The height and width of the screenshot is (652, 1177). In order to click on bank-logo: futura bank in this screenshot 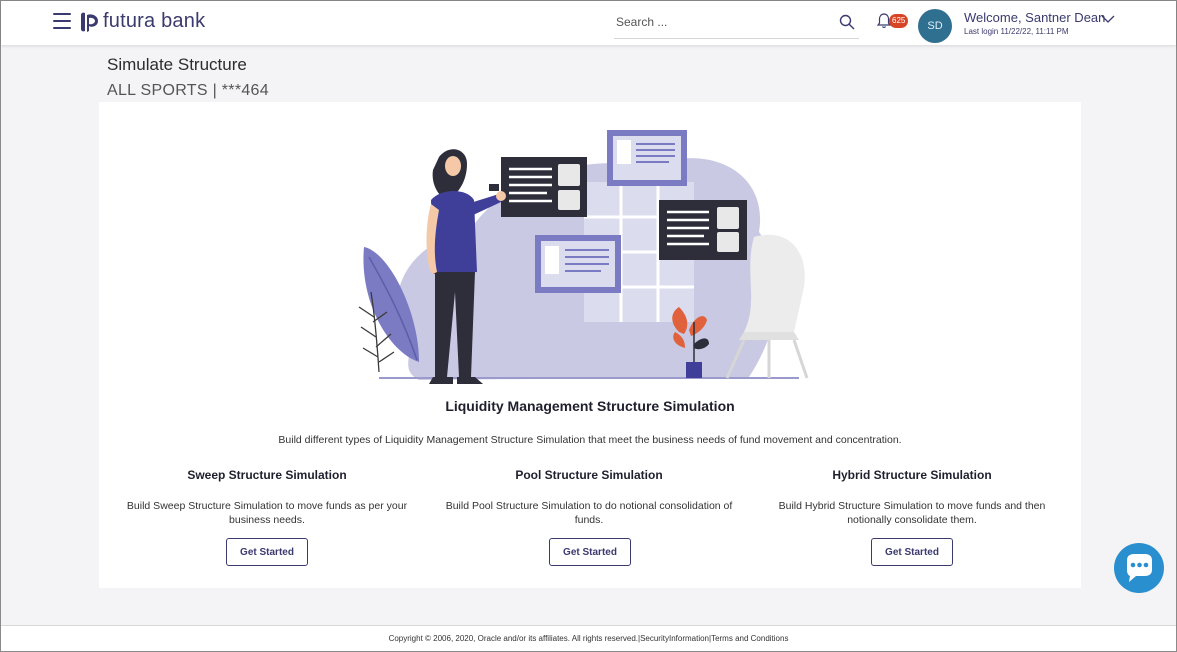, I will do `click(141, 21)`.